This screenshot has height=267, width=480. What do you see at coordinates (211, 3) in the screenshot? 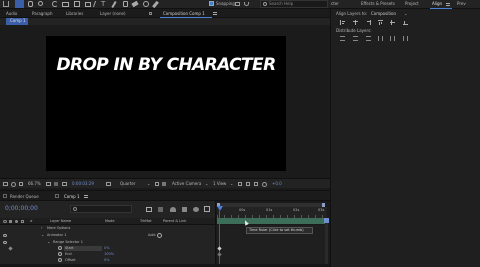
I see `snapping-checkbox` at bounding box center [211, 3].